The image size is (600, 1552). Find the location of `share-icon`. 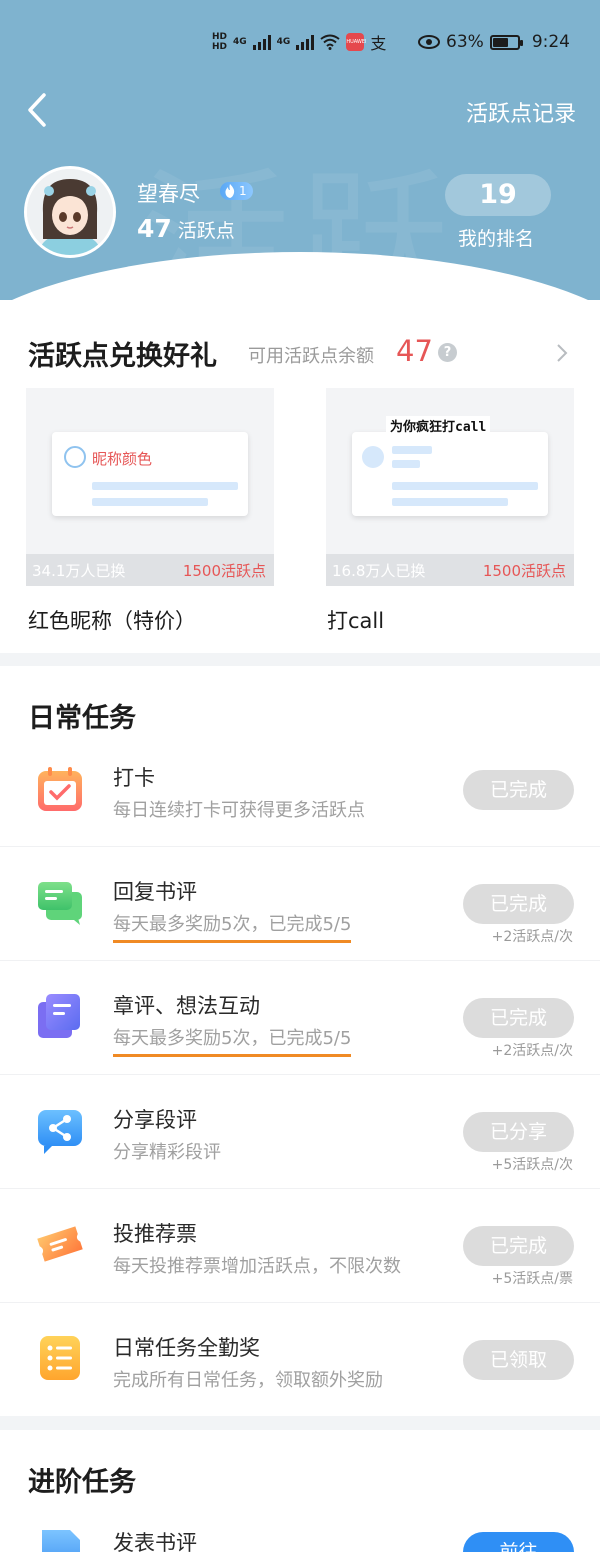

share-icon is located at coordinates (60, 1132).